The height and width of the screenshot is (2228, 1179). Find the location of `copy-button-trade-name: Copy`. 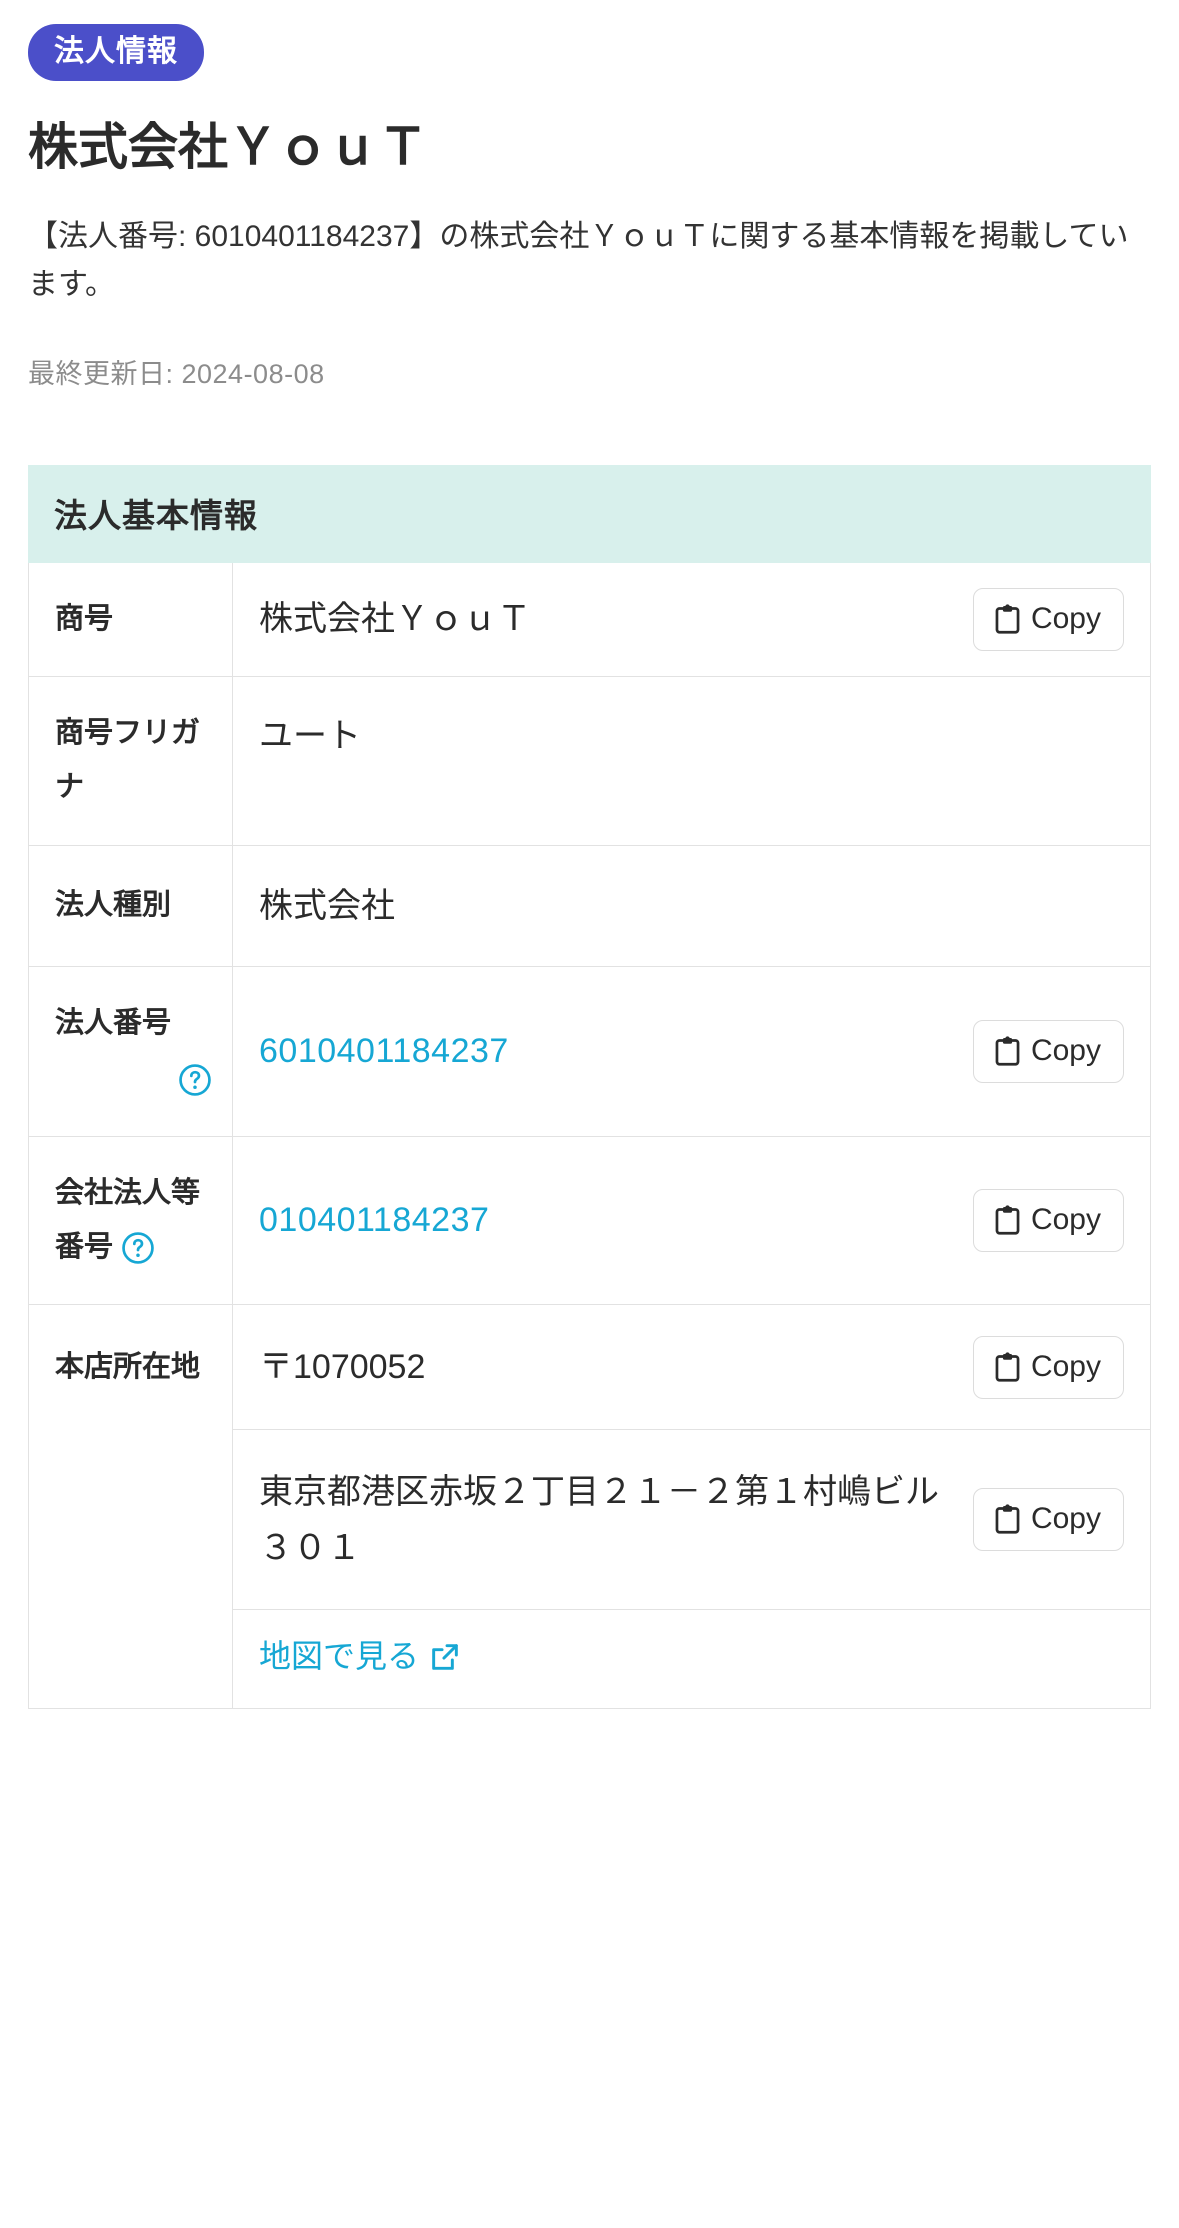

copy-button-trade-name: Copy is located at coordinates (1048, 619).